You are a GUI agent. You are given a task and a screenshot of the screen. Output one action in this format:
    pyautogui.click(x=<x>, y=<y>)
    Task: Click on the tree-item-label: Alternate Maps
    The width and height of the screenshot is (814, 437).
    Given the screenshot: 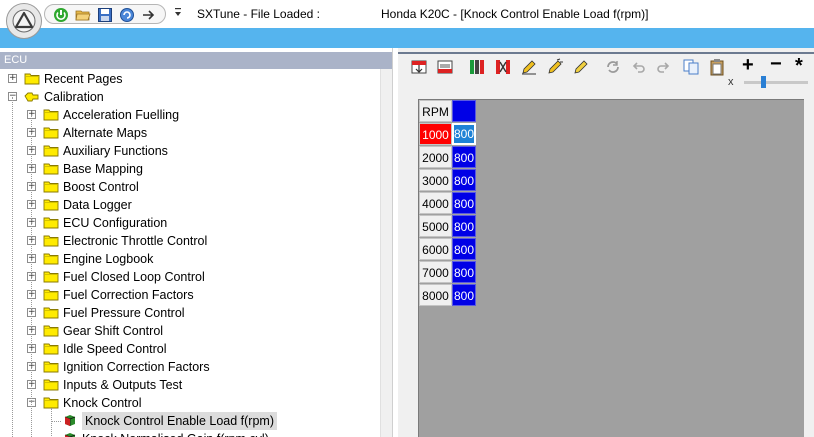 What is the action you would take?
    pyautogui.click(x=105, y=133)
    